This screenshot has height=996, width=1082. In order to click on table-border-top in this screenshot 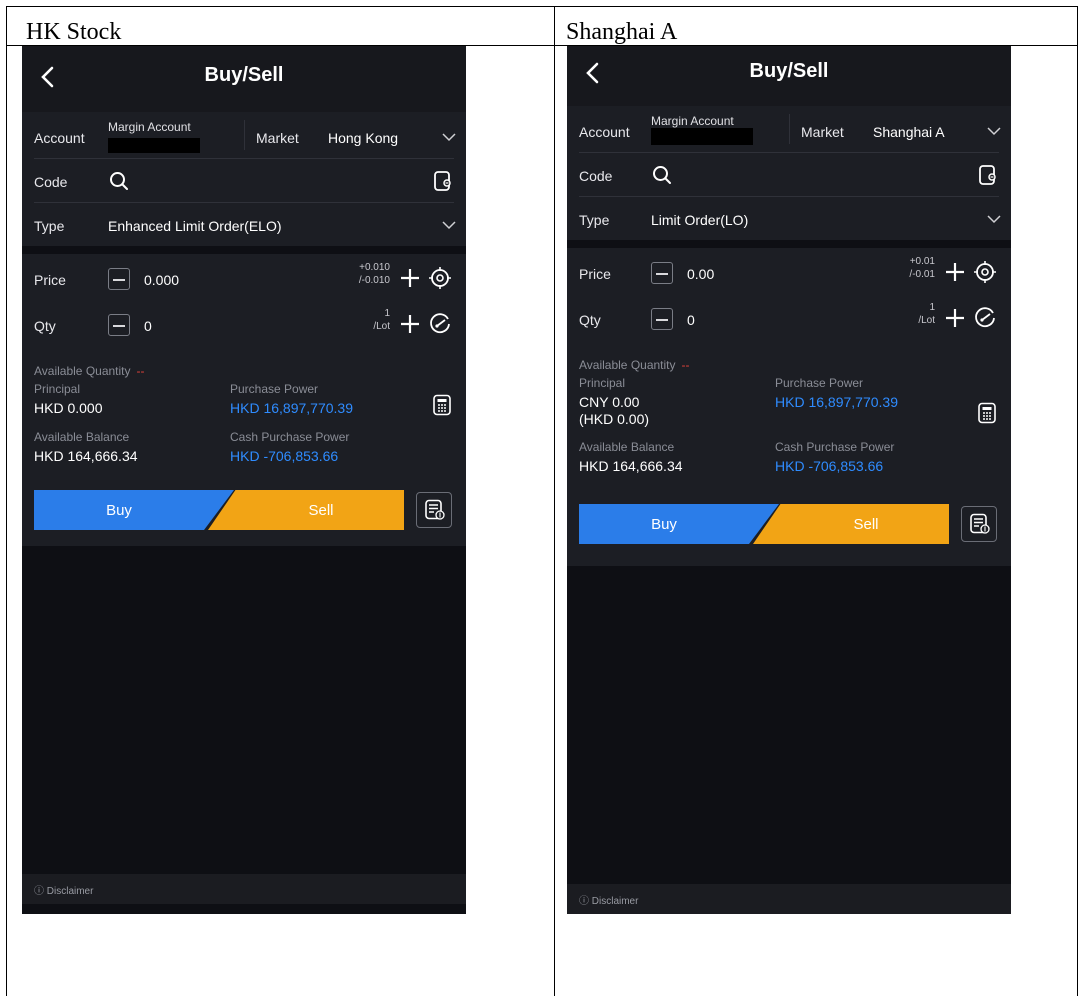, I will do `click(542, 6)`.